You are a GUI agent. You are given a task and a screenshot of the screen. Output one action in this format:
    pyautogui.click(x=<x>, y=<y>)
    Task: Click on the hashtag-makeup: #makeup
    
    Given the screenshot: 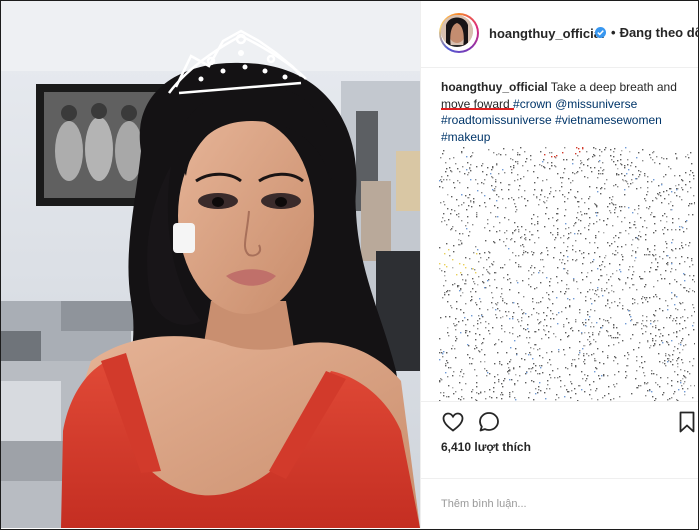 What is the action you would take?
    pyautogui.click(x=465, y=137)
    